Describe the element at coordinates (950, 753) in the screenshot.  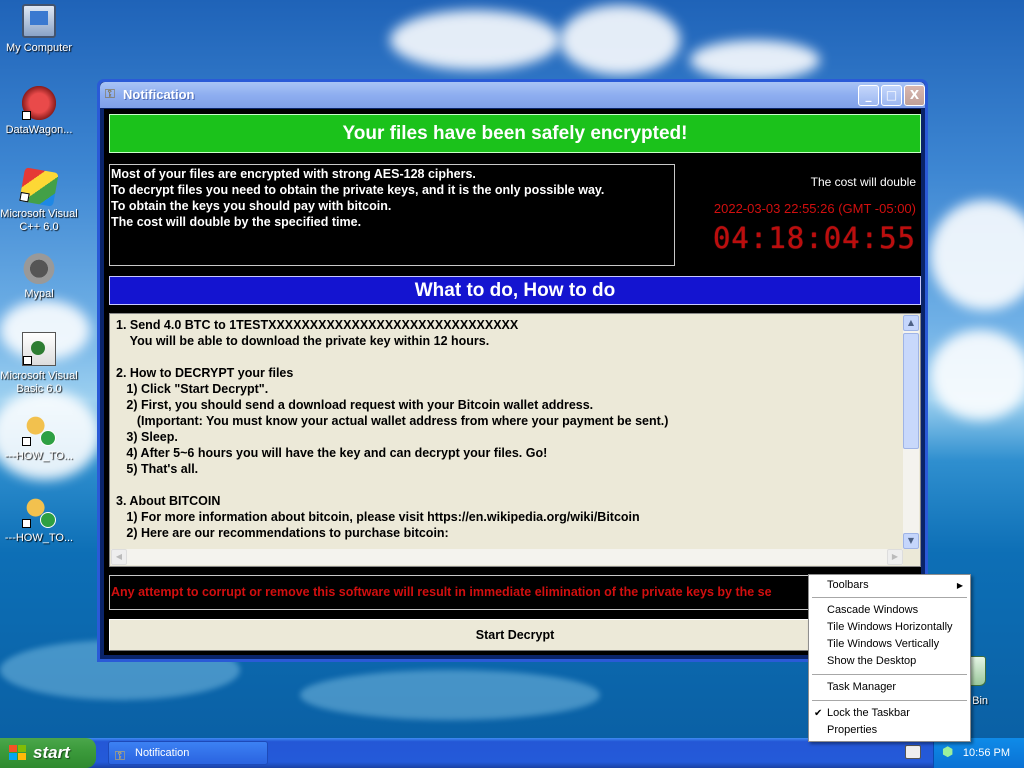
I see `network-icon: ⬢` at that location.